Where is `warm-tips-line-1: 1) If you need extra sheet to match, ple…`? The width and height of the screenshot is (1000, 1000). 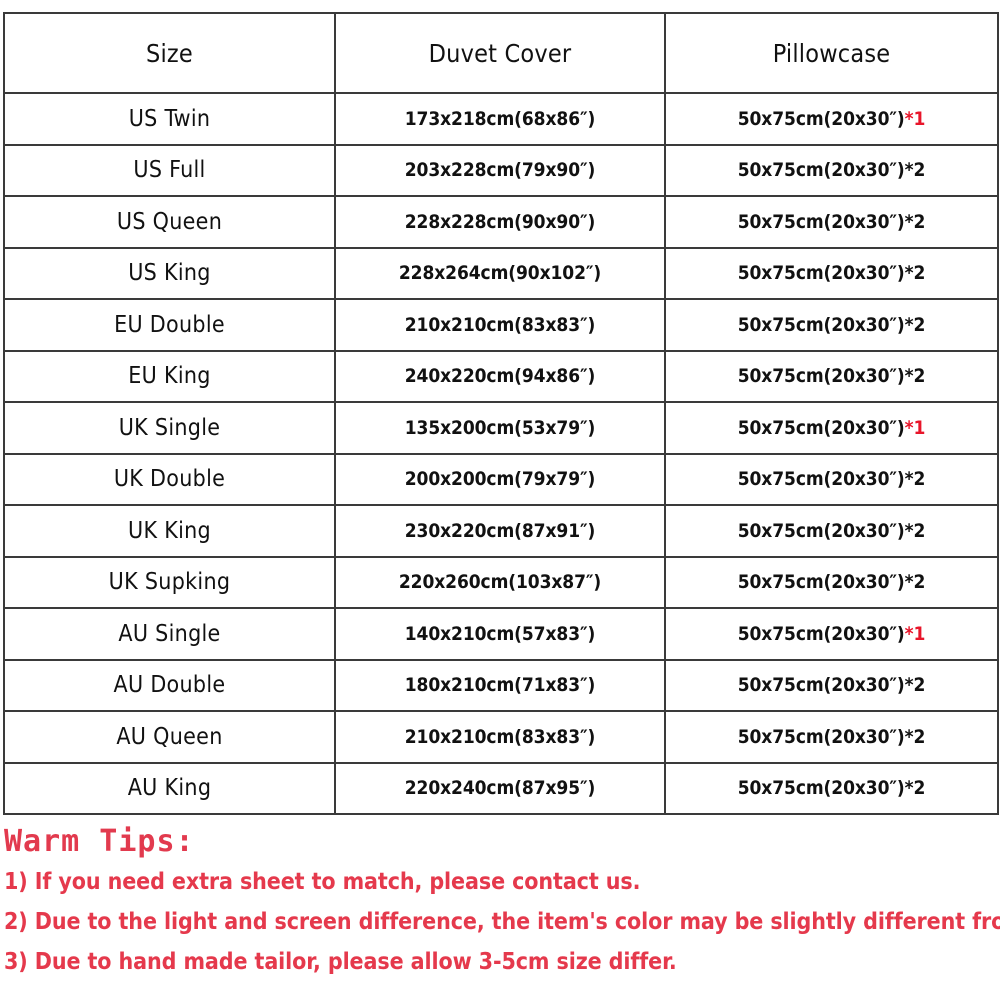
warm-tips-line-1: 1) If you need extra sheet to match, ple… is located at coordinates (322, 882).